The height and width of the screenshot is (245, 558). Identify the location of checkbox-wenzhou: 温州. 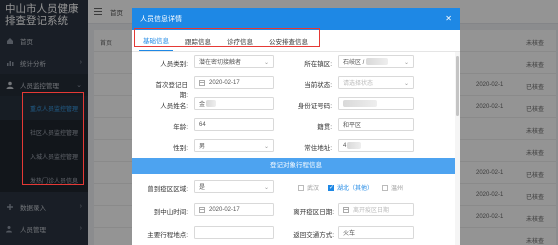
(392, 187).